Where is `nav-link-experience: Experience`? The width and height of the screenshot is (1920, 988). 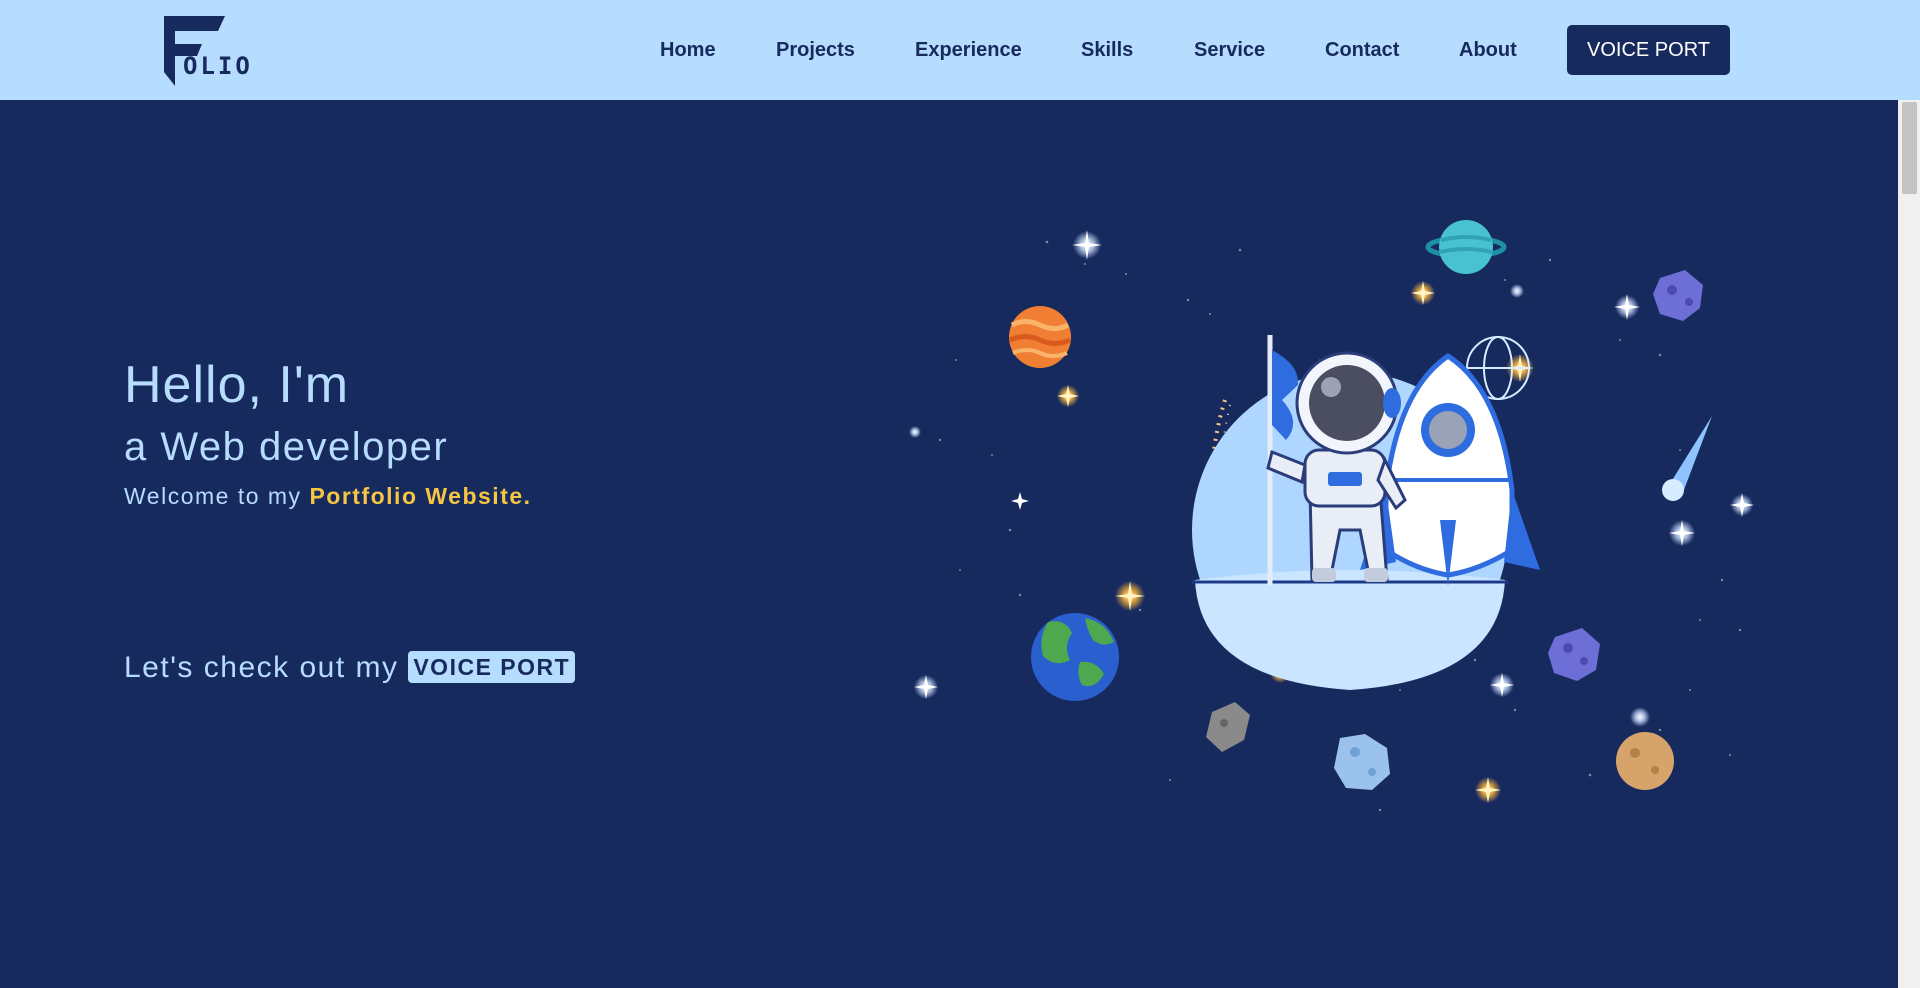 nav-link-experience: Experience is located at coordinates (968, 50).